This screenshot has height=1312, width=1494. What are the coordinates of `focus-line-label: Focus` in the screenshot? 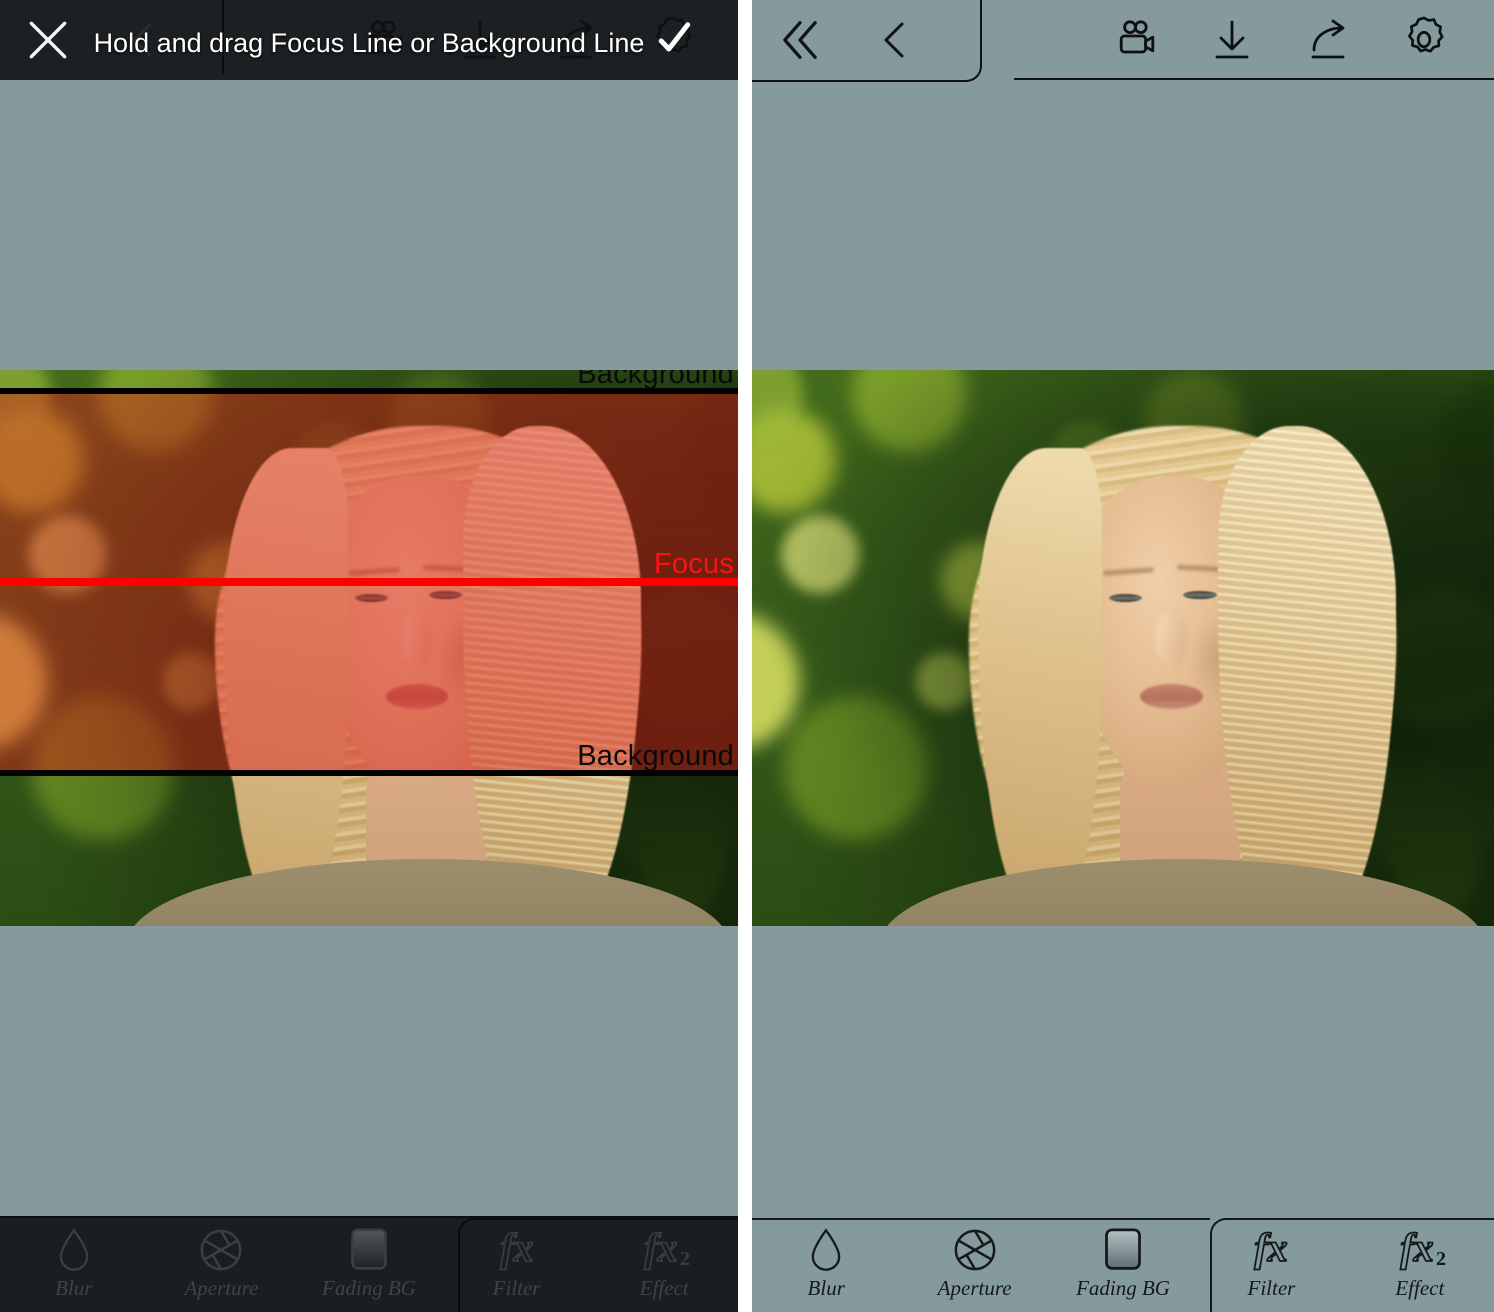 It's located at (694, 564).